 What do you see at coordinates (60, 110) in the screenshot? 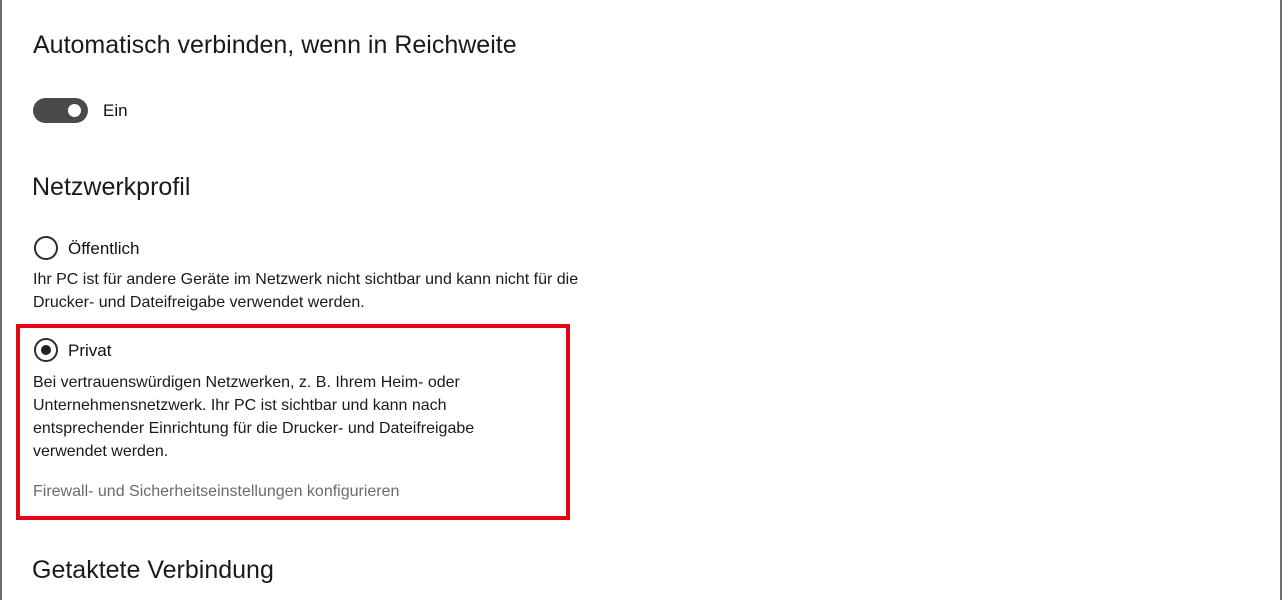
I see `auto-connect-toggle` at bounding box center [60, 110].